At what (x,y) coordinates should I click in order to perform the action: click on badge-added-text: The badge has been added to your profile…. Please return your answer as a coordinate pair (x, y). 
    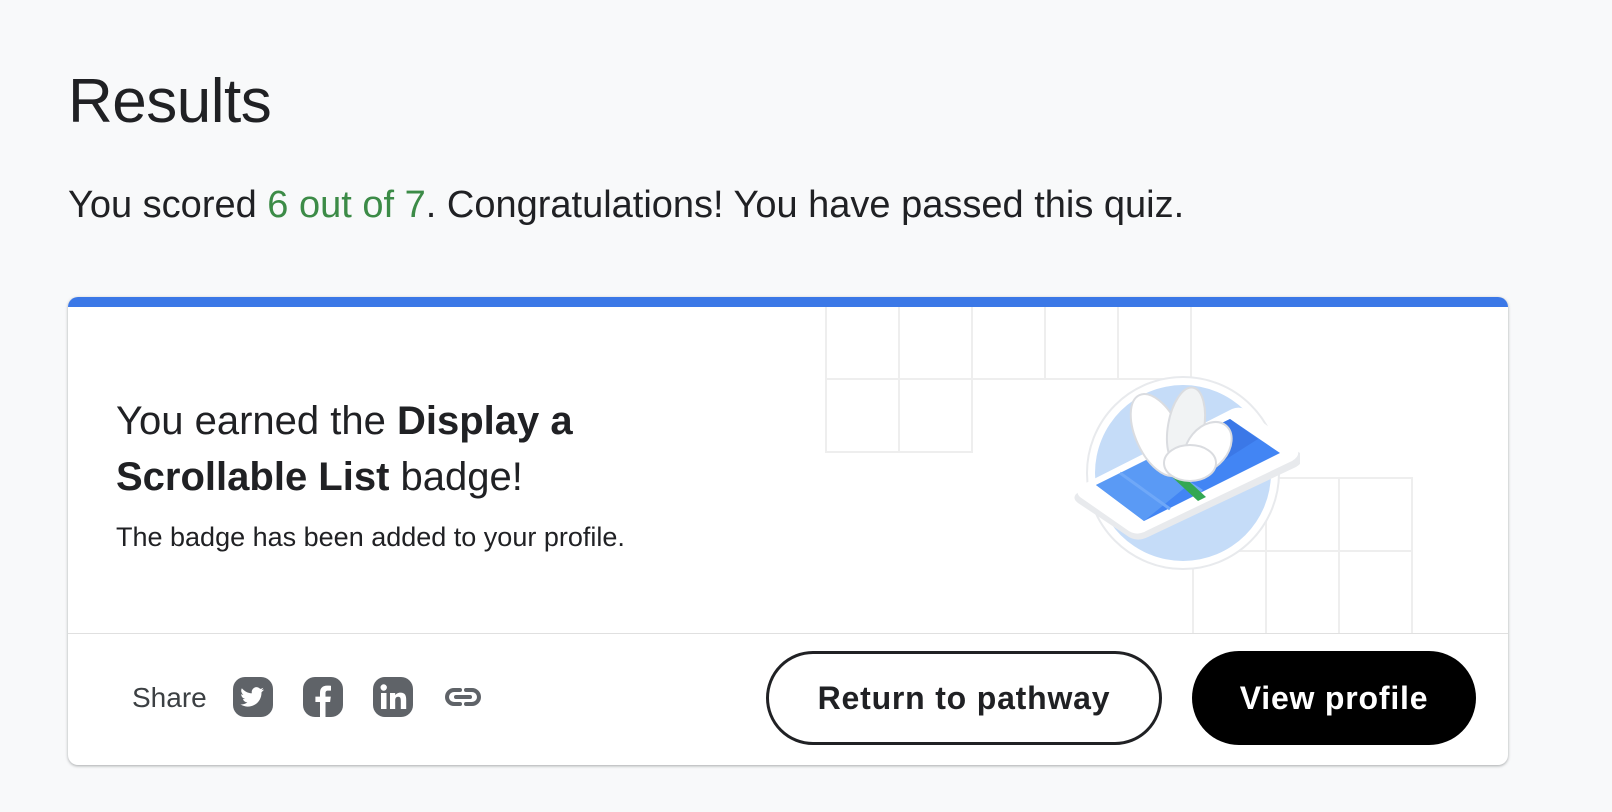
    Looking at the image, I should click on (370, 537).